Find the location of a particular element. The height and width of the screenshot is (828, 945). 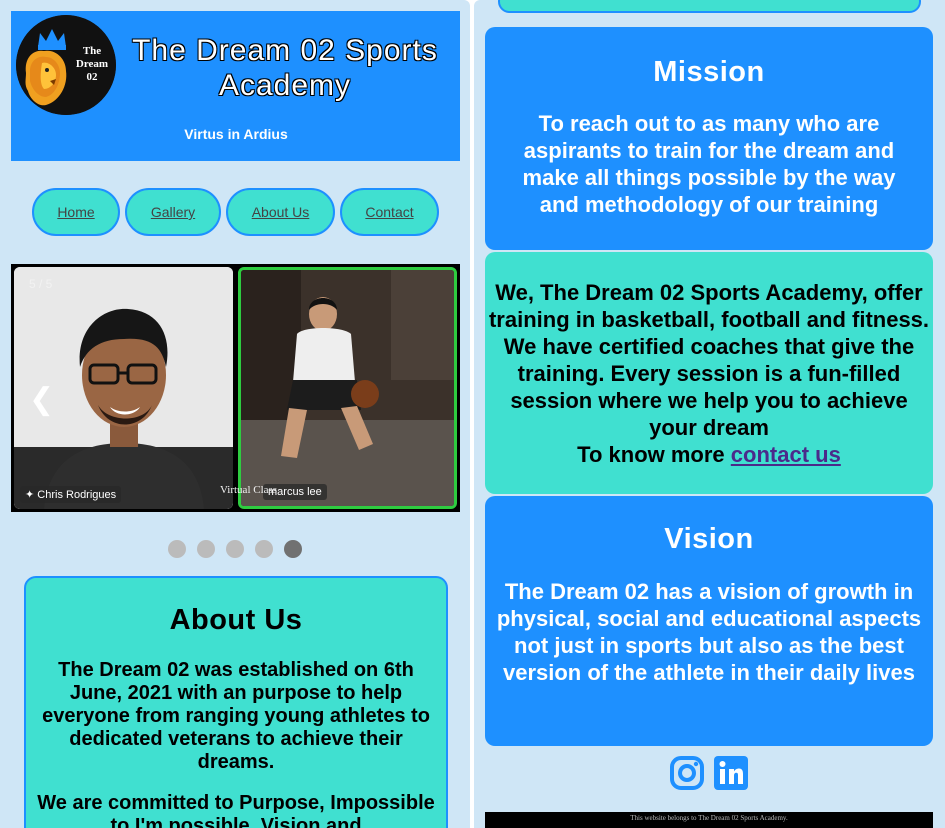

previous-card-edge is located at coordinates (709, 6).